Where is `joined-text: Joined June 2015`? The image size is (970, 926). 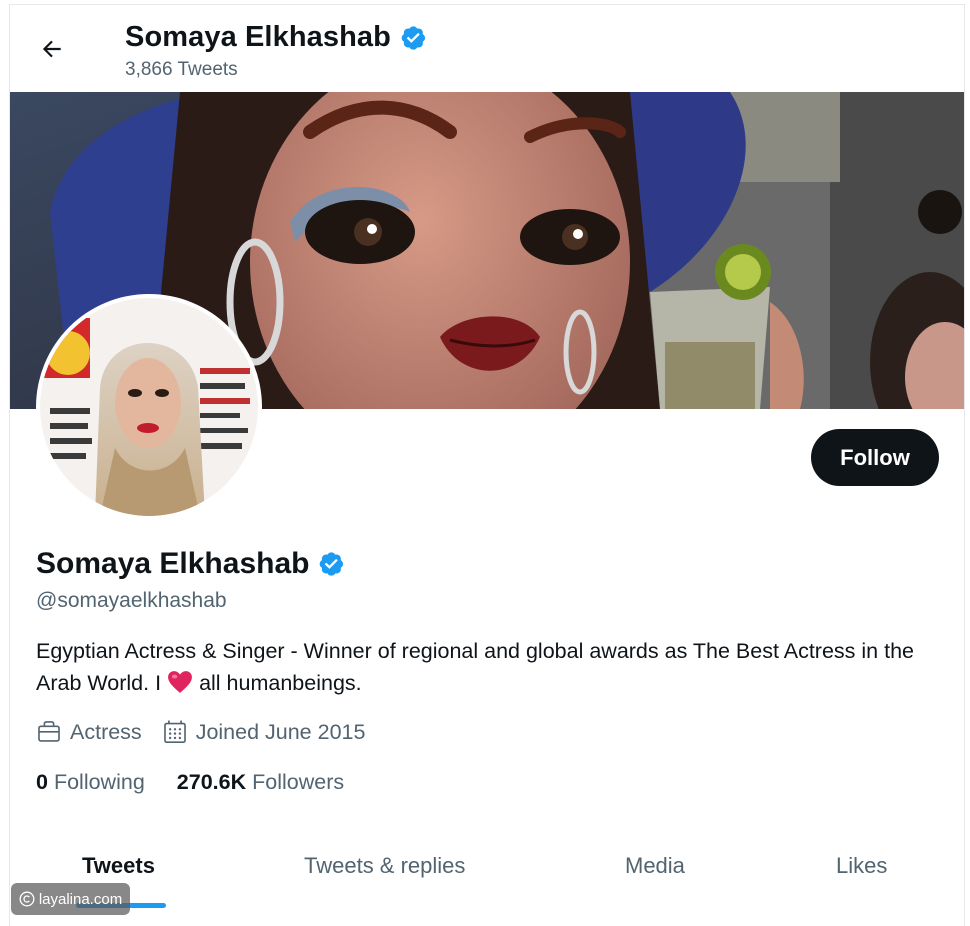
joined-text: Joined June 2015 is located at coordinates (280, 731).